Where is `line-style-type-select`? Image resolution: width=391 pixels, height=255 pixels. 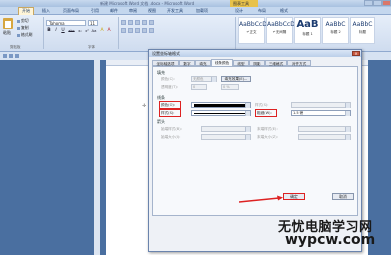
line-style-type-select is located at coordinates (321, 105).